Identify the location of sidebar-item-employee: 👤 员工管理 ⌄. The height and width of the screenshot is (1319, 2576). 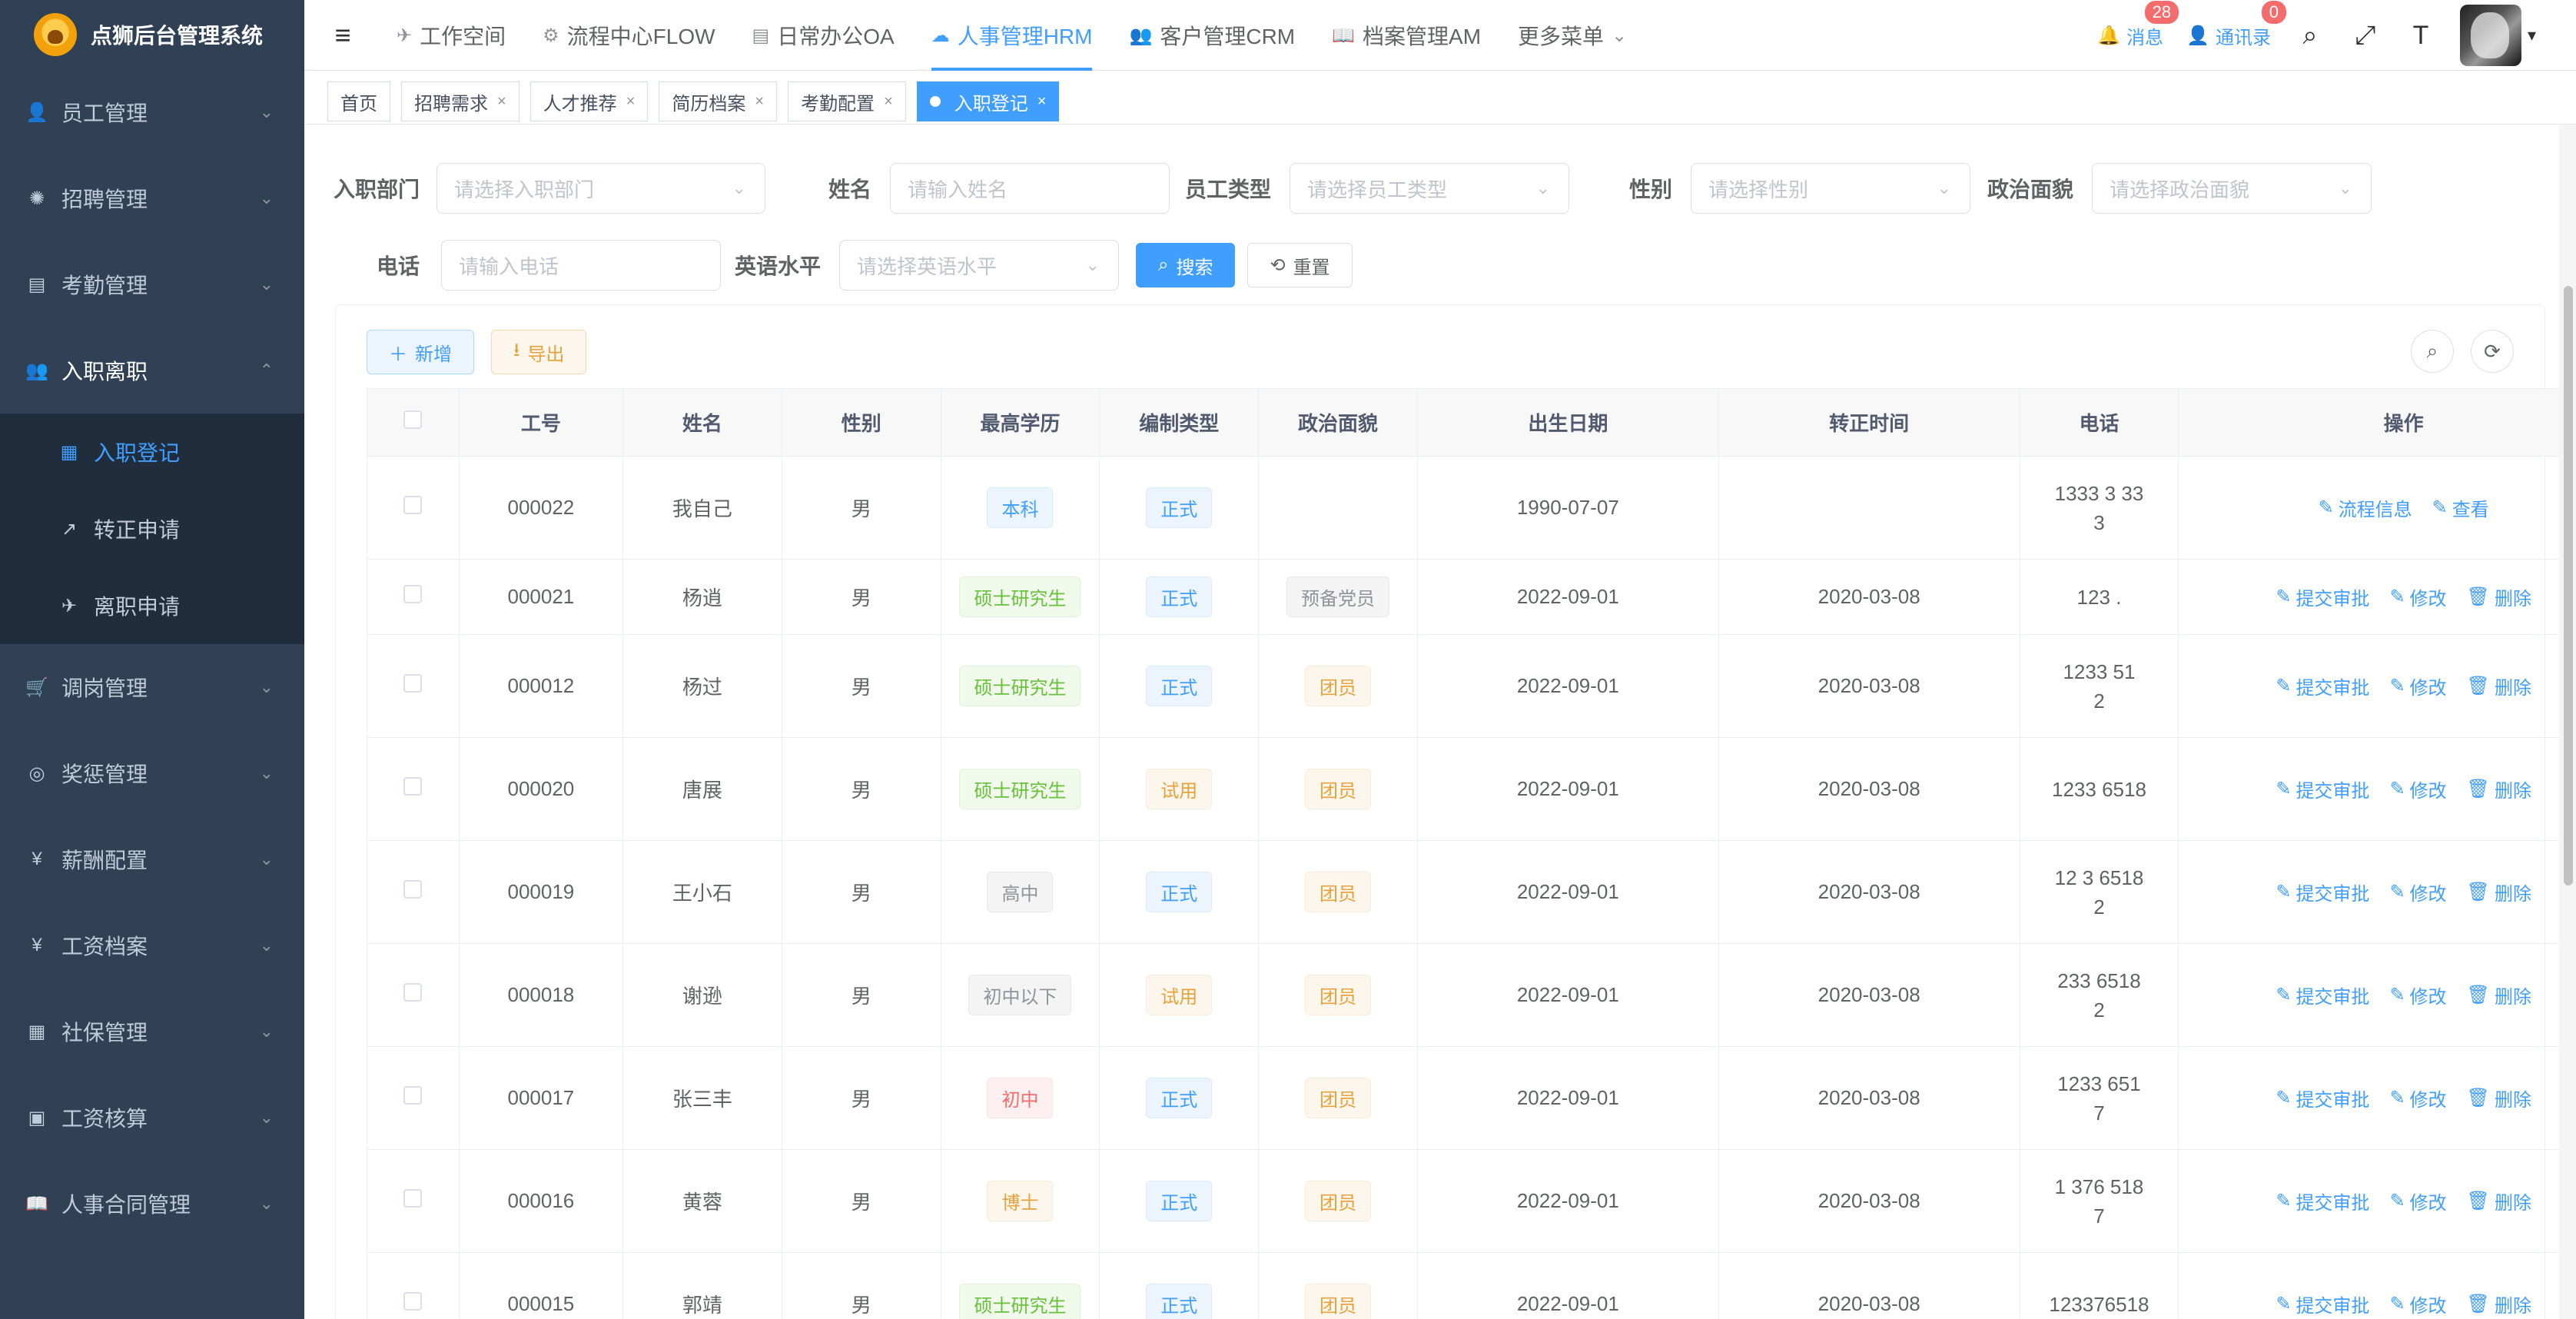
(152, 112).